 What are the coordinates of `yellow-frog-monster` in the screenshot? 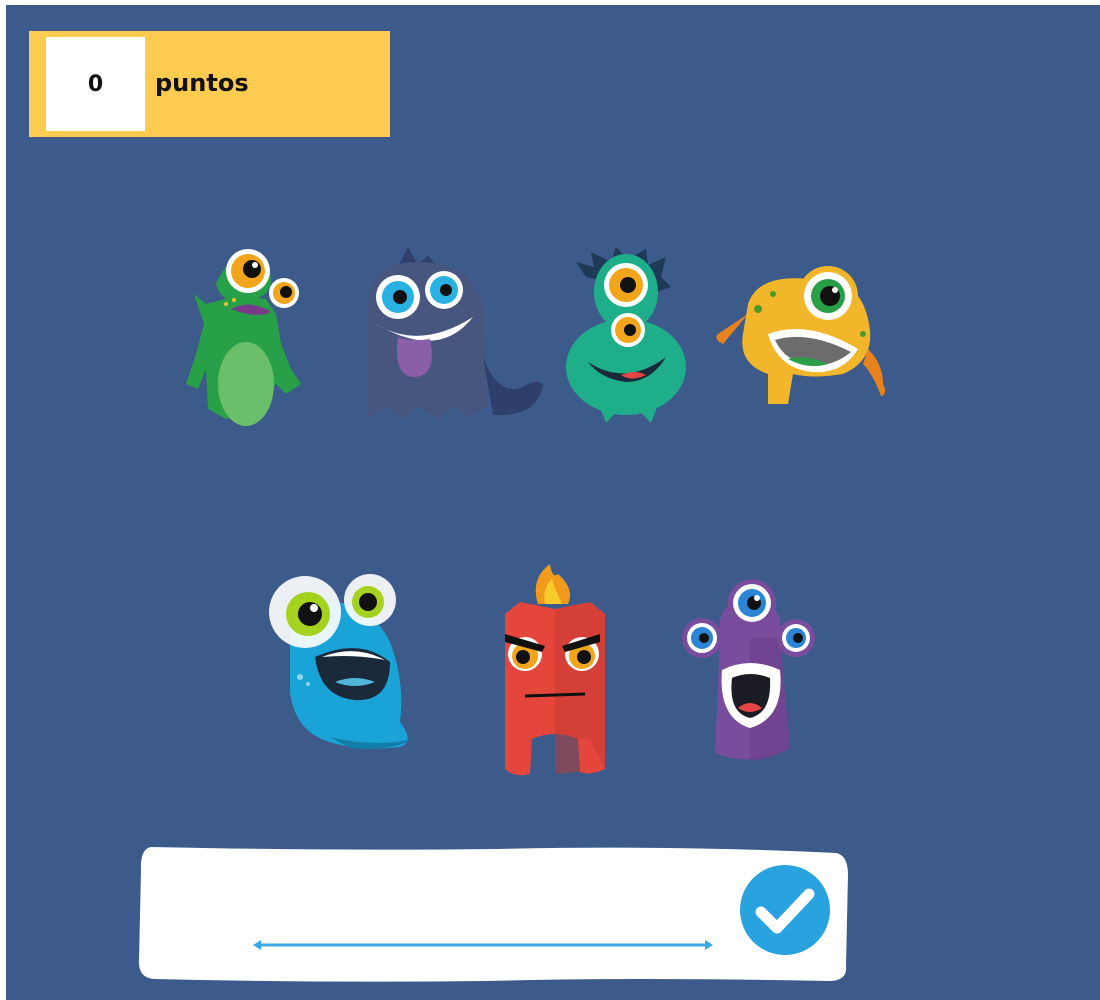 It's located at (803, 337).